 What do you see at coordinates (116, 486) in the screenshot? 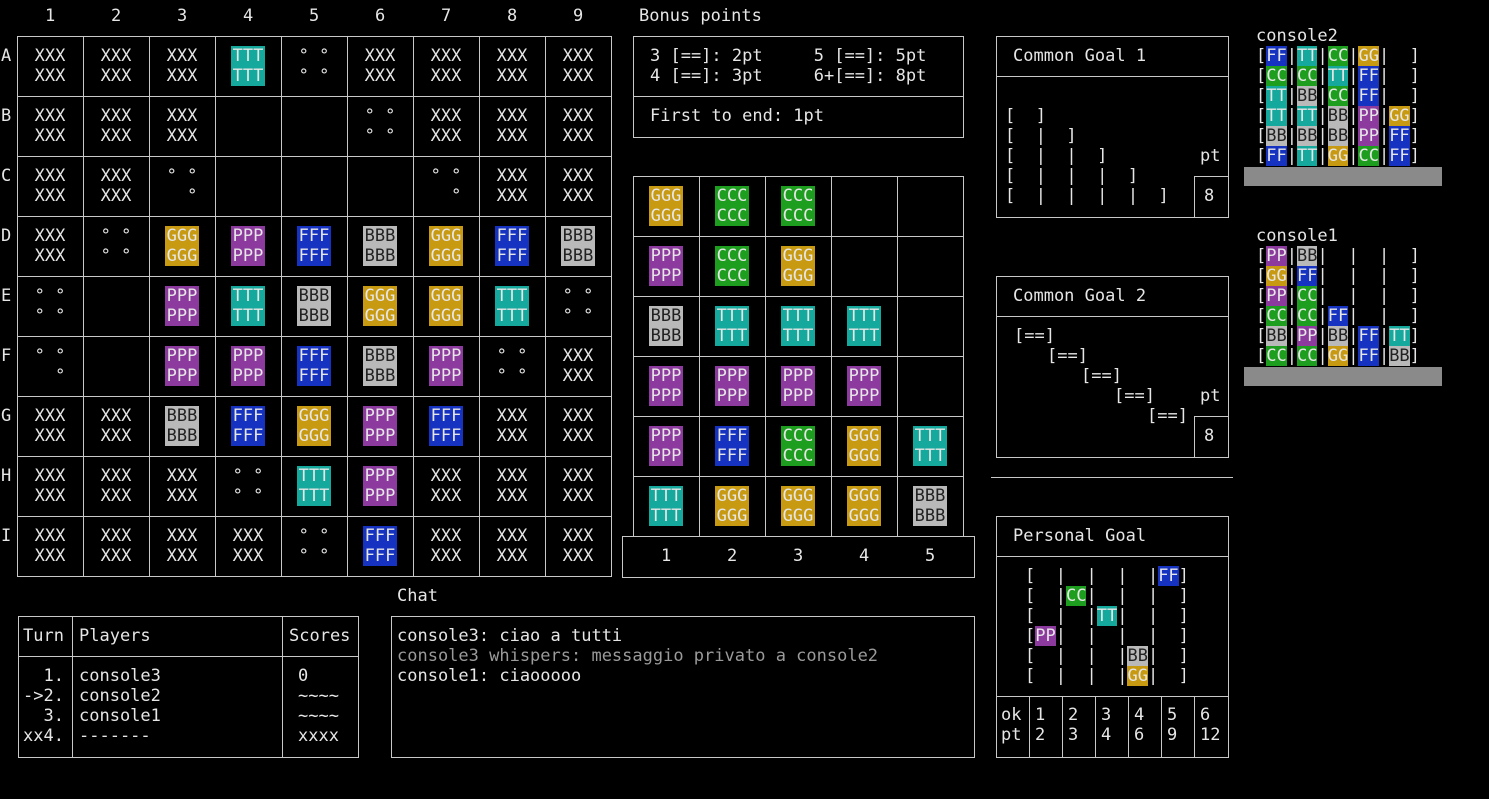
I see `board-cell-H2: XXX XXX` at bounding box center [116, 486].